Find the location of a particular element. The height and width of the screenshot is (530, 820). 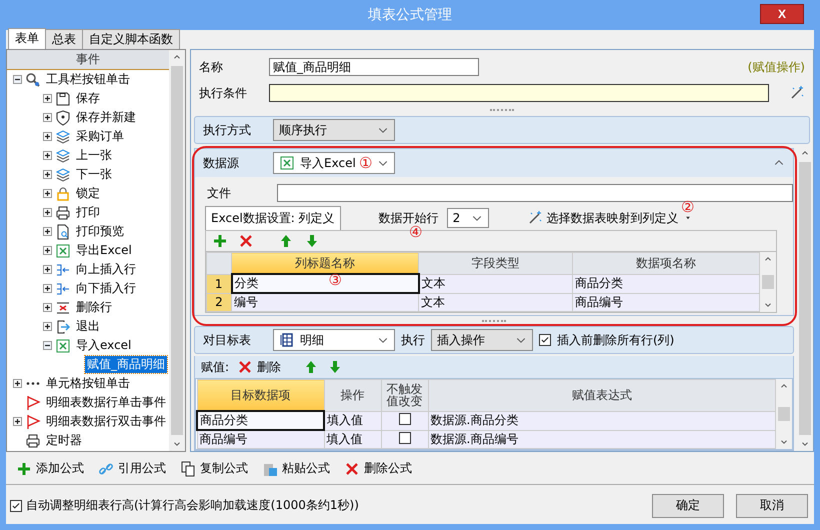

column-header: 操作 is located at coordinates (352, 395).